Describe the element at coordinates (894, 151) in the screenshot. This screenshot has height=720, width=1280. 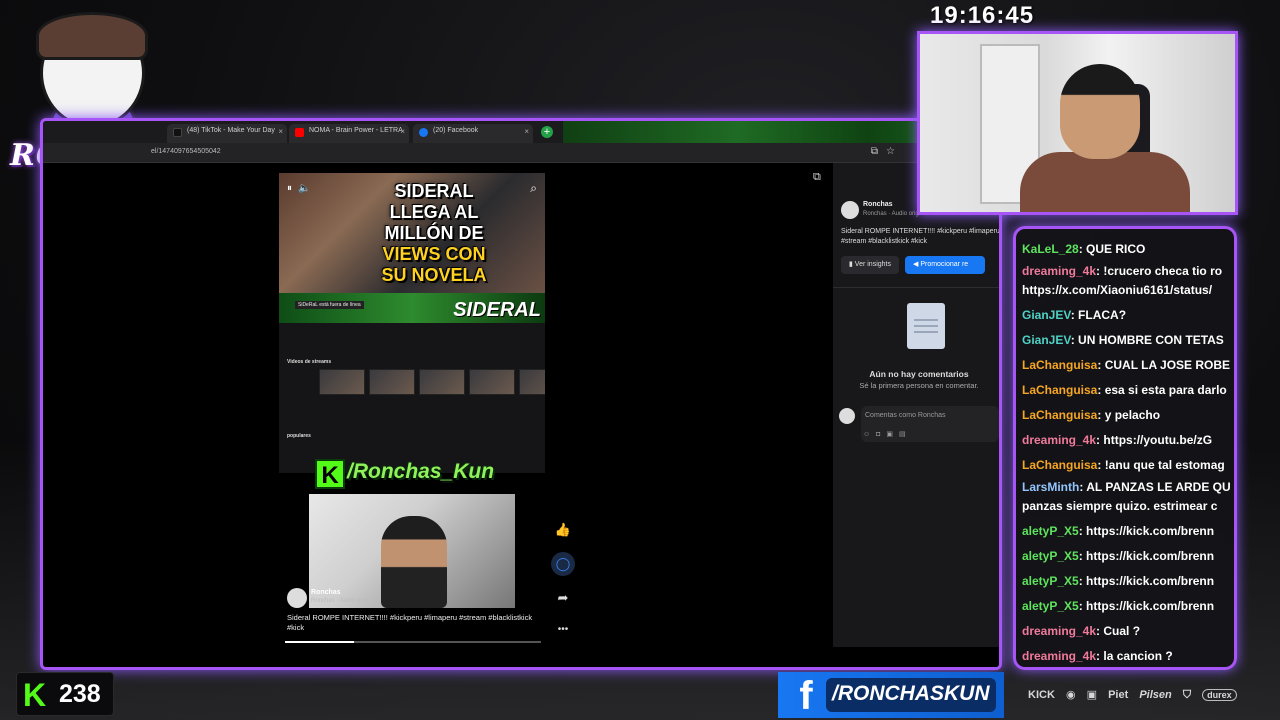
I see `bookmark-star-icon: ☆` at that location.